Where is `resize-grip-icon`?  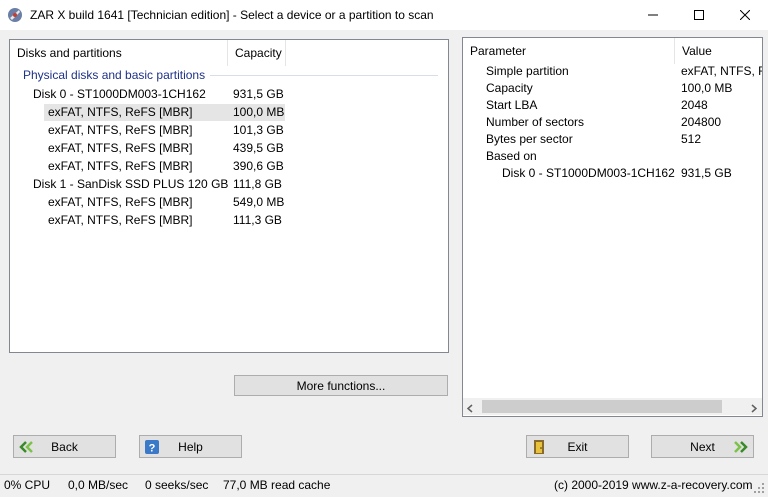
resize-grip-icon is located at coordinates (759, 490).